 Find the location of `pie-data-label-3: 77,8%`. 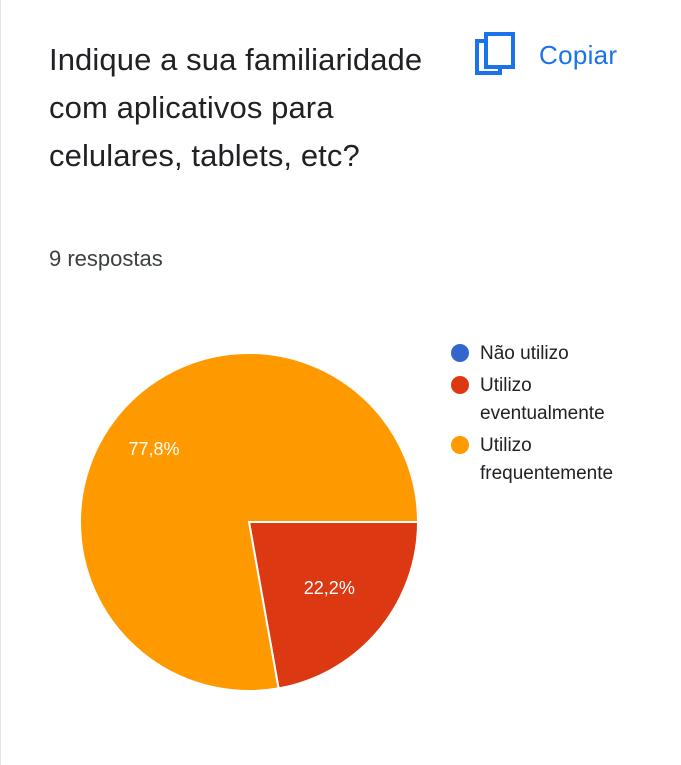

pie-data-label-3: 77,8% is located at coordinates (153, 449).